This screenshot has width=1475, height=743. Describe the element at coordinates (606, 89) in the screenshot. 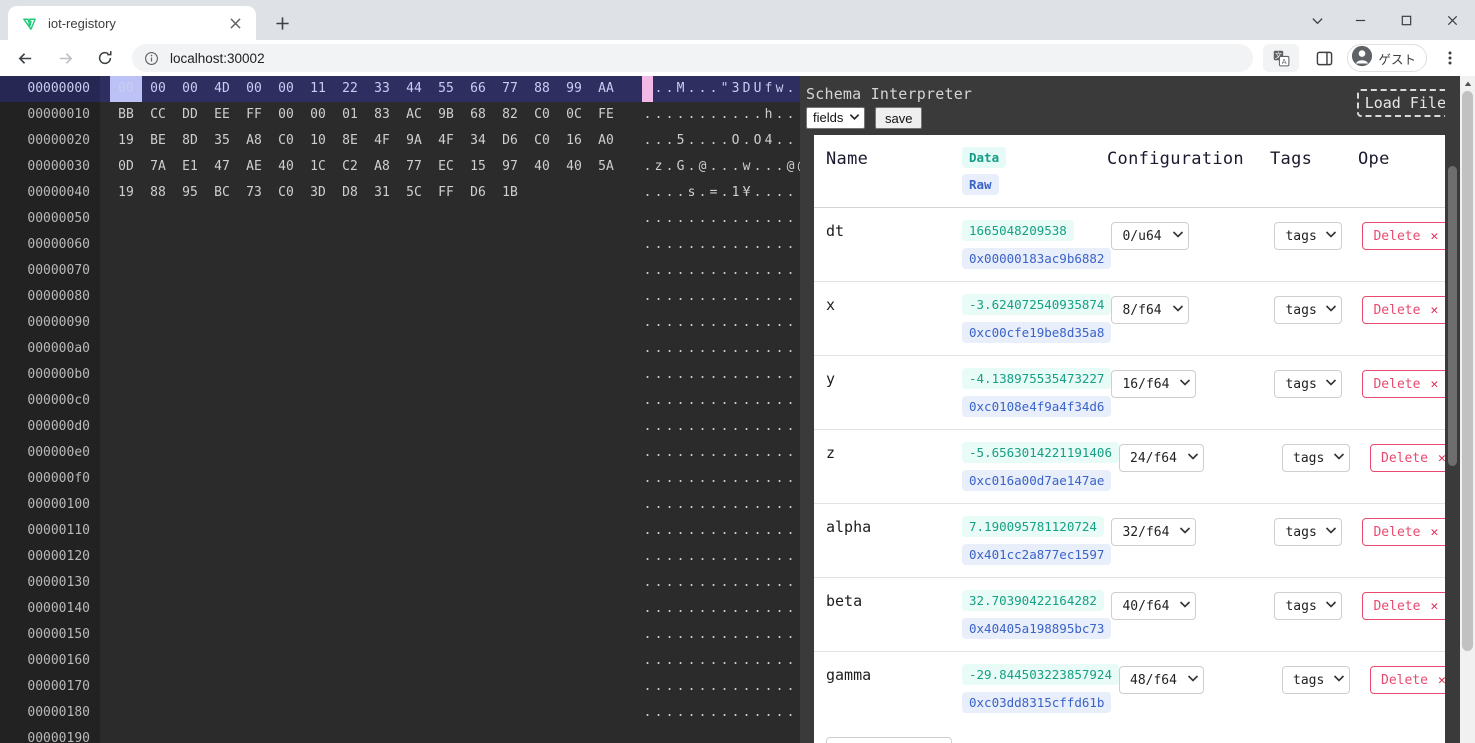

I see `hex-byte: AA` at that location.